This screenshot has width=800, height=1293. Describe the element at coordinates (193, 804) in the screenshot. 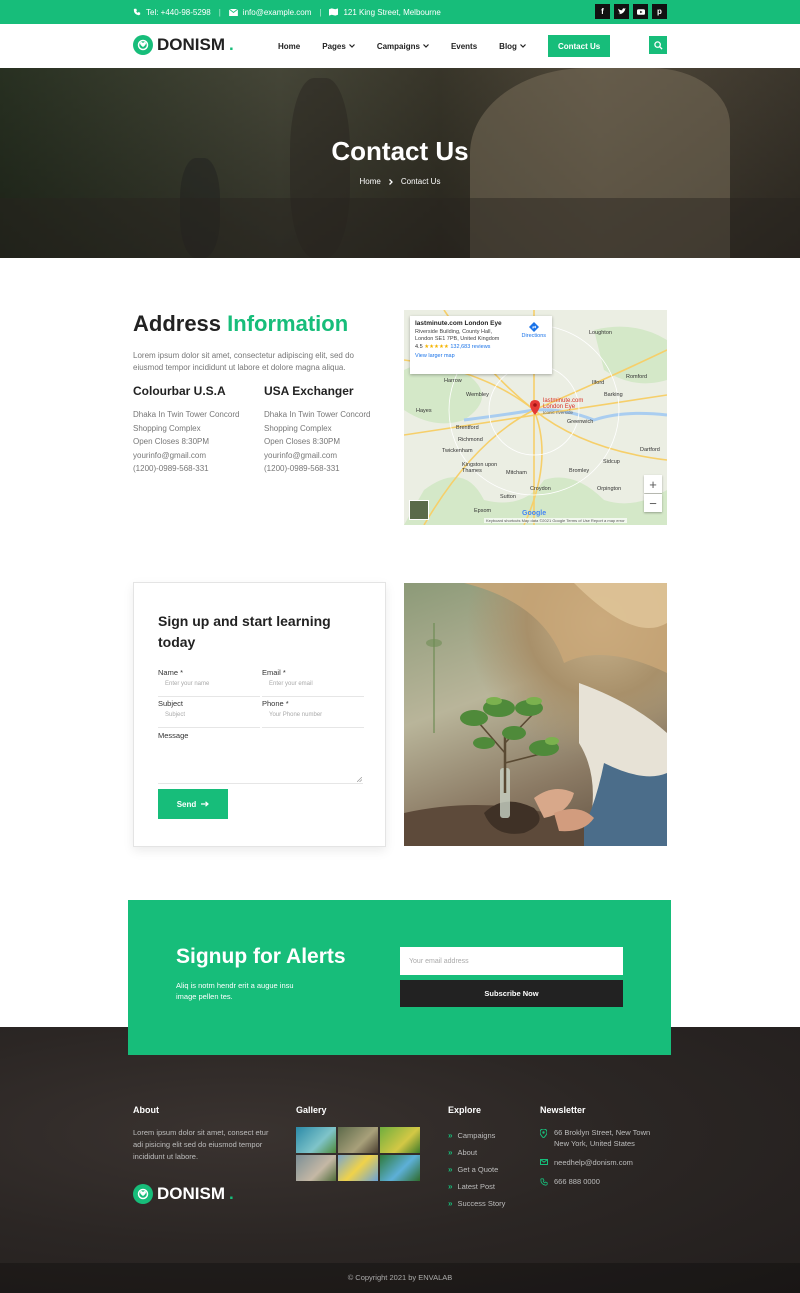

I see `send-button: Send` at that location.